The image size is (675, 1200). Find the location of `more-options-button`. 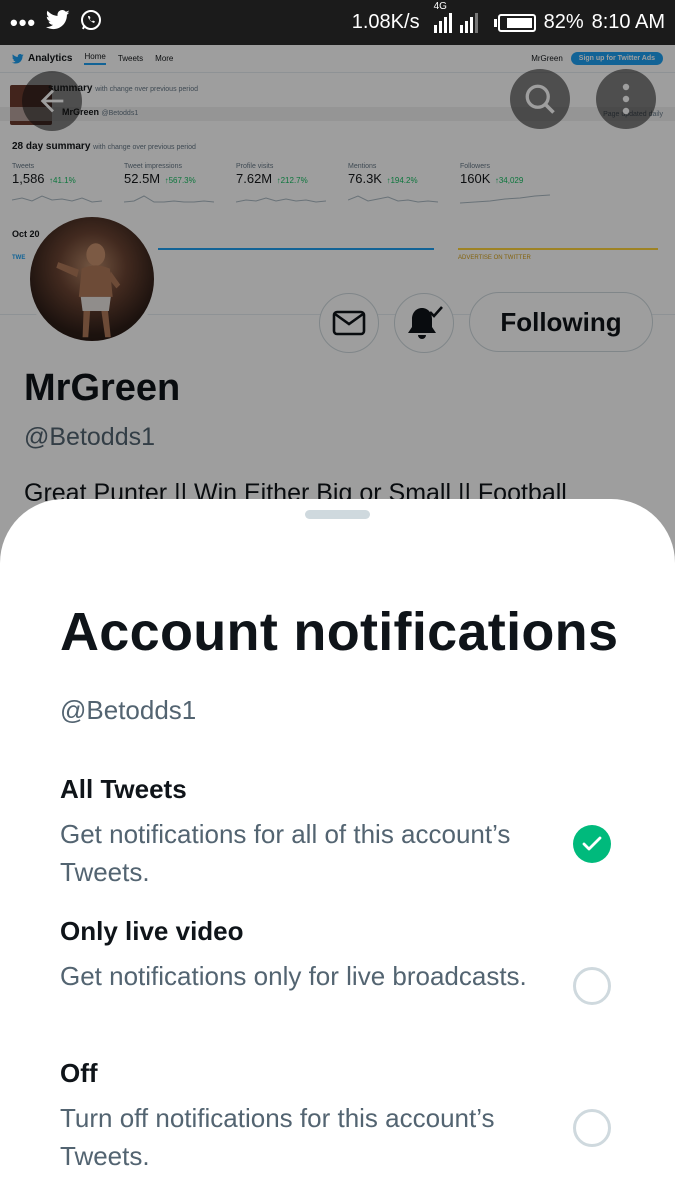

more-options-button is located at coordinates (626, 99).